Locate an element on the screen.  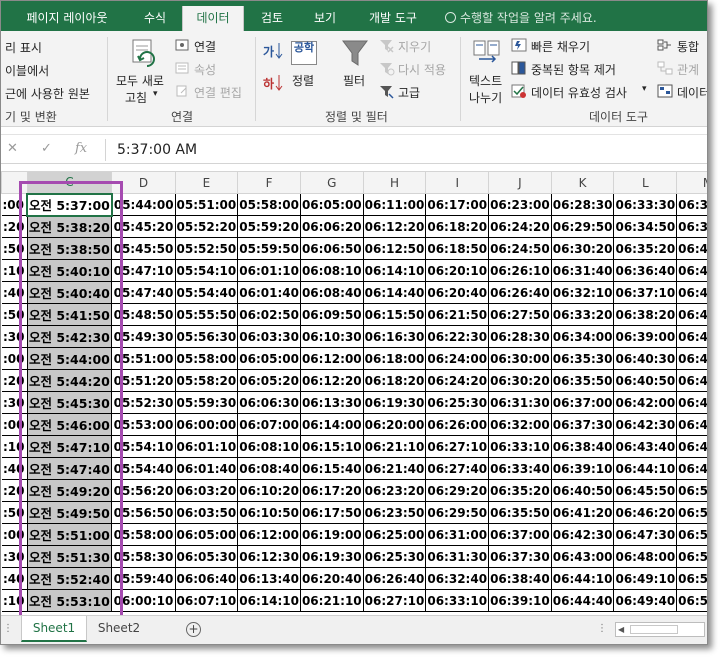
cell-i: 06:21:50 is located at coordinates (457, 314).